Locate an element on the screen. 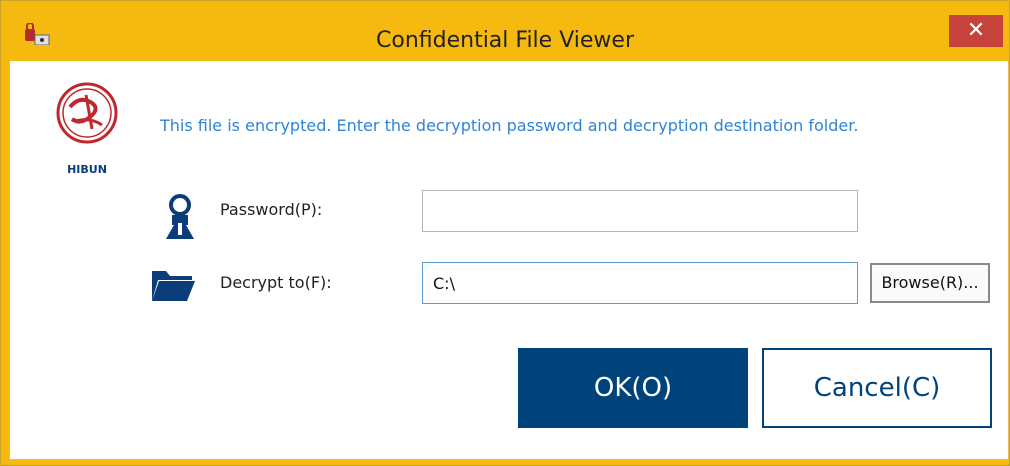  decrypt-to-label: Decrypt to(F): is located at coordinates (276, 282).